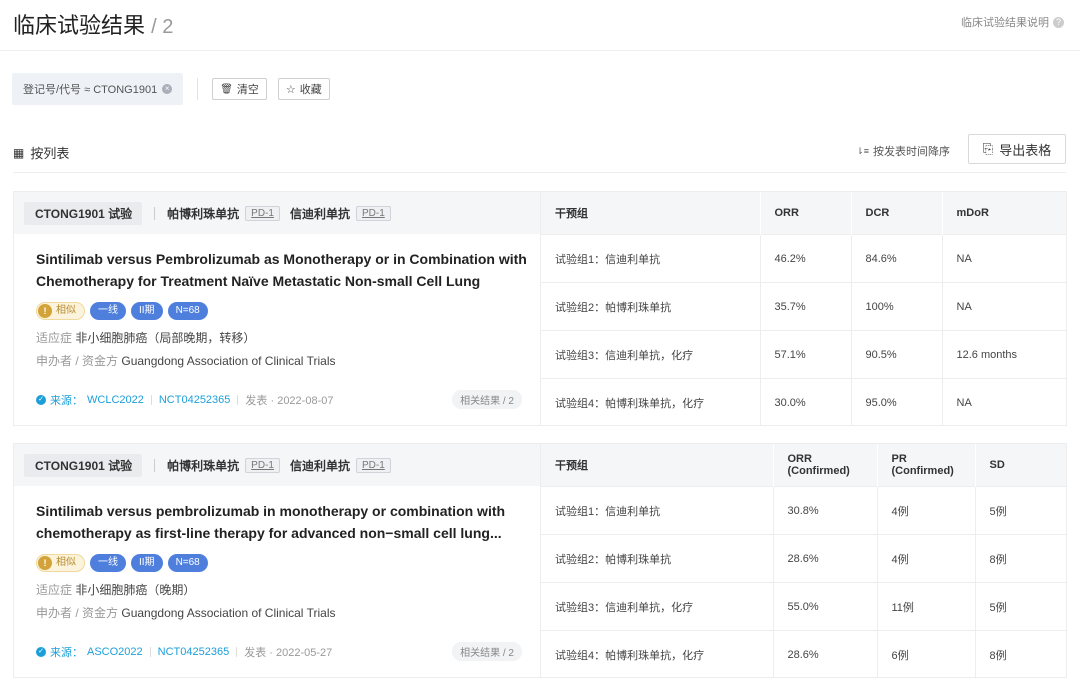  What do you see at coordinates (288, 589) in the screenshot?
I see `indication-line: 适应症 非小细胞肺癌（晚期）` at bounding box center [288, 589].